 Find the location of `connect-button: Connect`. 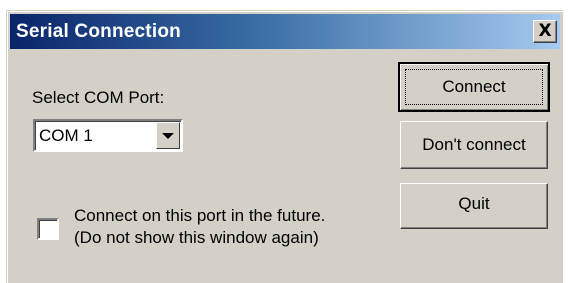

connect-button: Connect is located at coordinates (474, 87).